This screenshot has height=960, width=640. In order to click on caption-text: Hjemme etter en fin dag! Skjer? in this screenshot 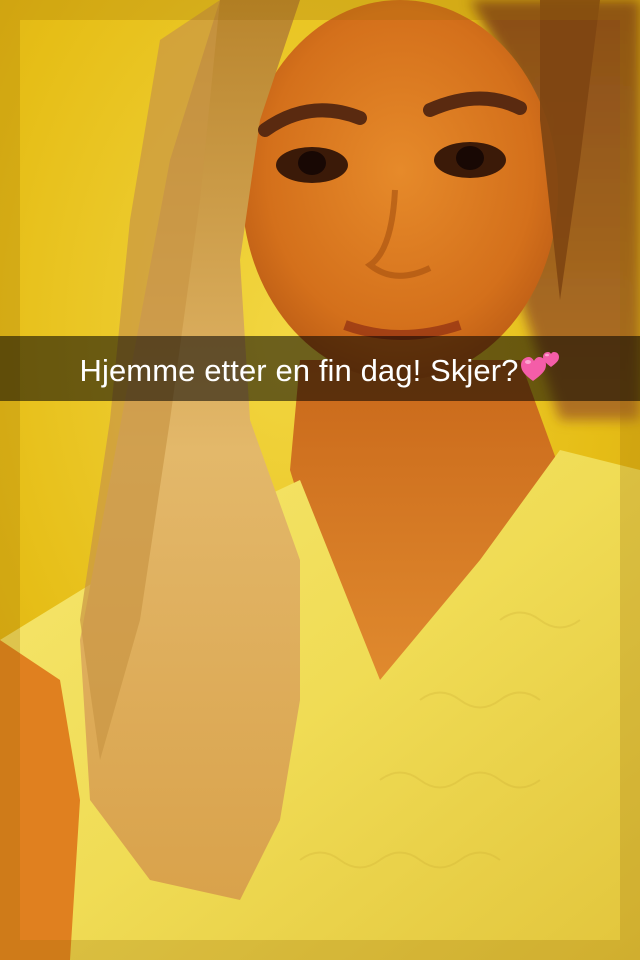, I will do `click(319, 369)`.